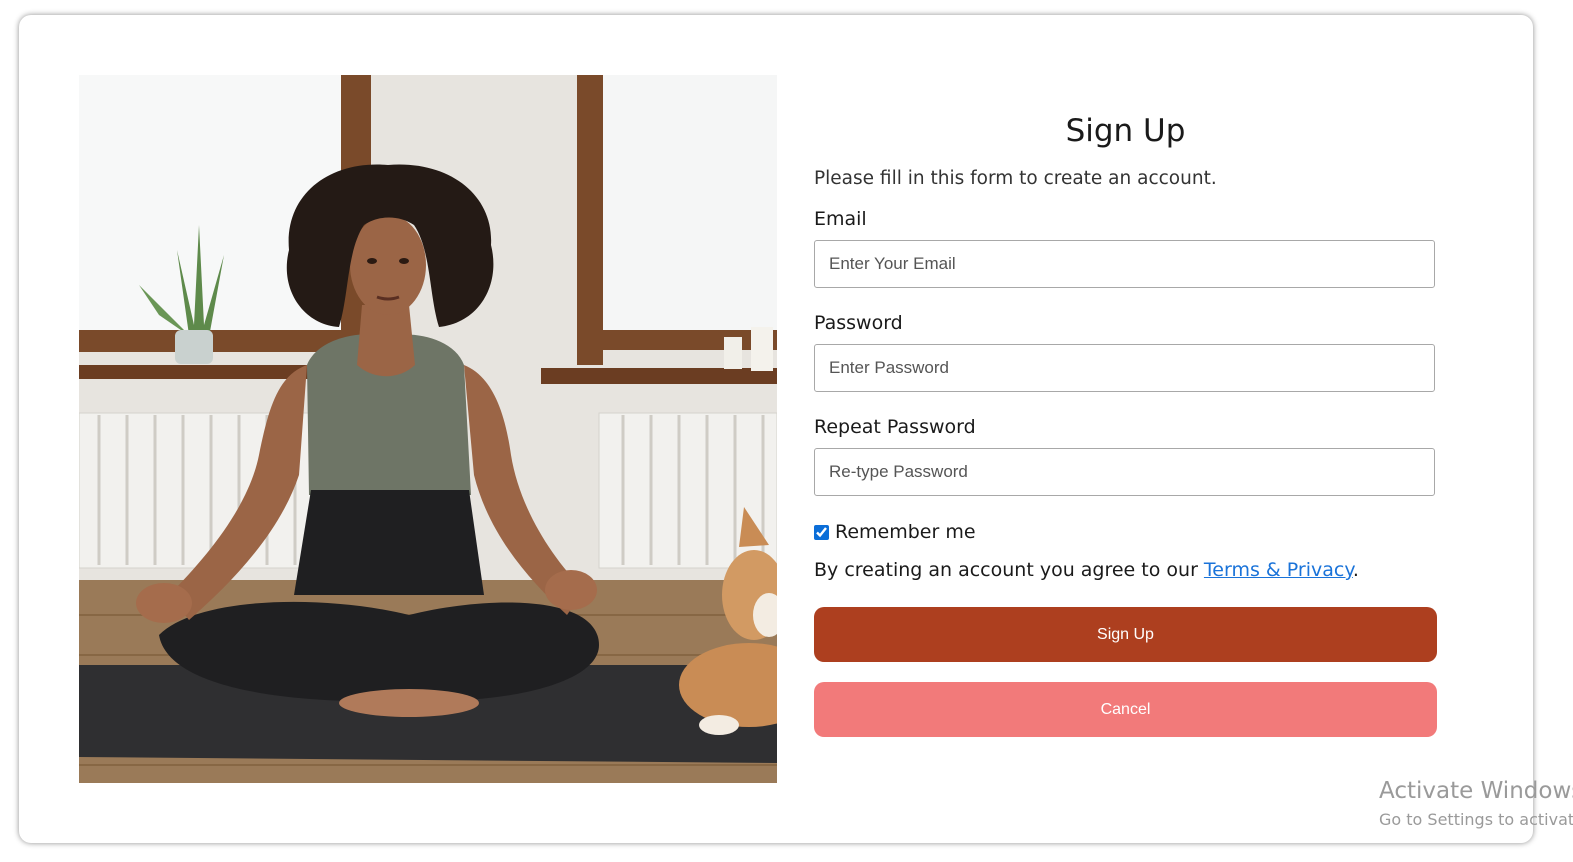 Image resolution: width=1573 pixels, height=862 pixels. What do you see at coordinates (1124, 264) in the screenshot?
I see `email-field` at bounding box center [1124, 264].